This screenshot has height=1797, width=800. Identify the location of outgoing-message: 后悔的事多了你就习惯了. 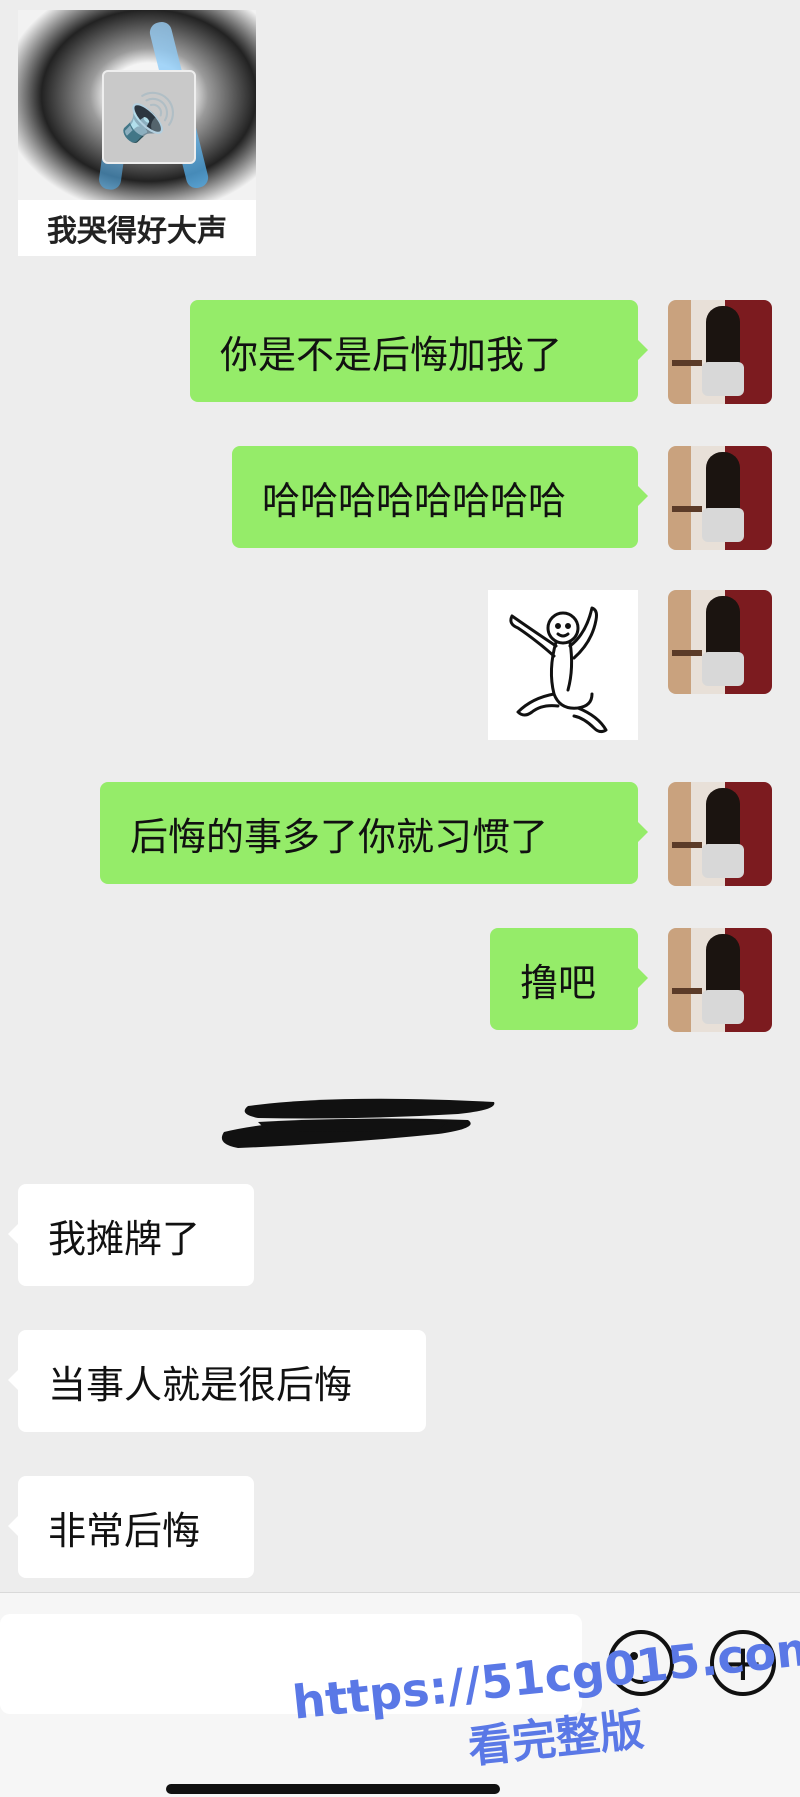
(374, 833).